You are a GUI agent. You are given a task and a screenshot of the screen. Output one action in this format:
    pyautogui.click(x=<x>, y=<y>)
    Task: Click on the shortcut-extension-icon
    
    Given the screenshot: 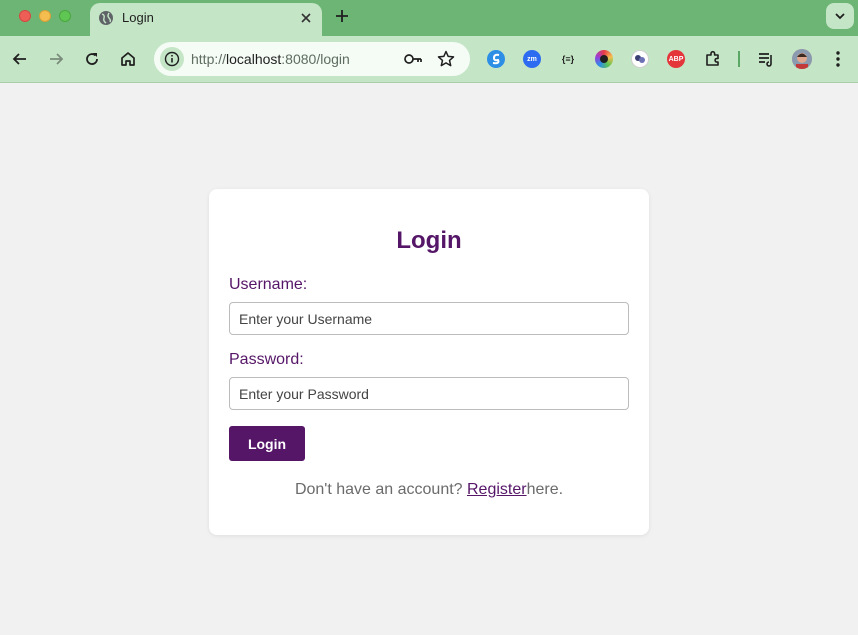 What is the action you would take?
    pyautogui.click(x=496, y=59)
    